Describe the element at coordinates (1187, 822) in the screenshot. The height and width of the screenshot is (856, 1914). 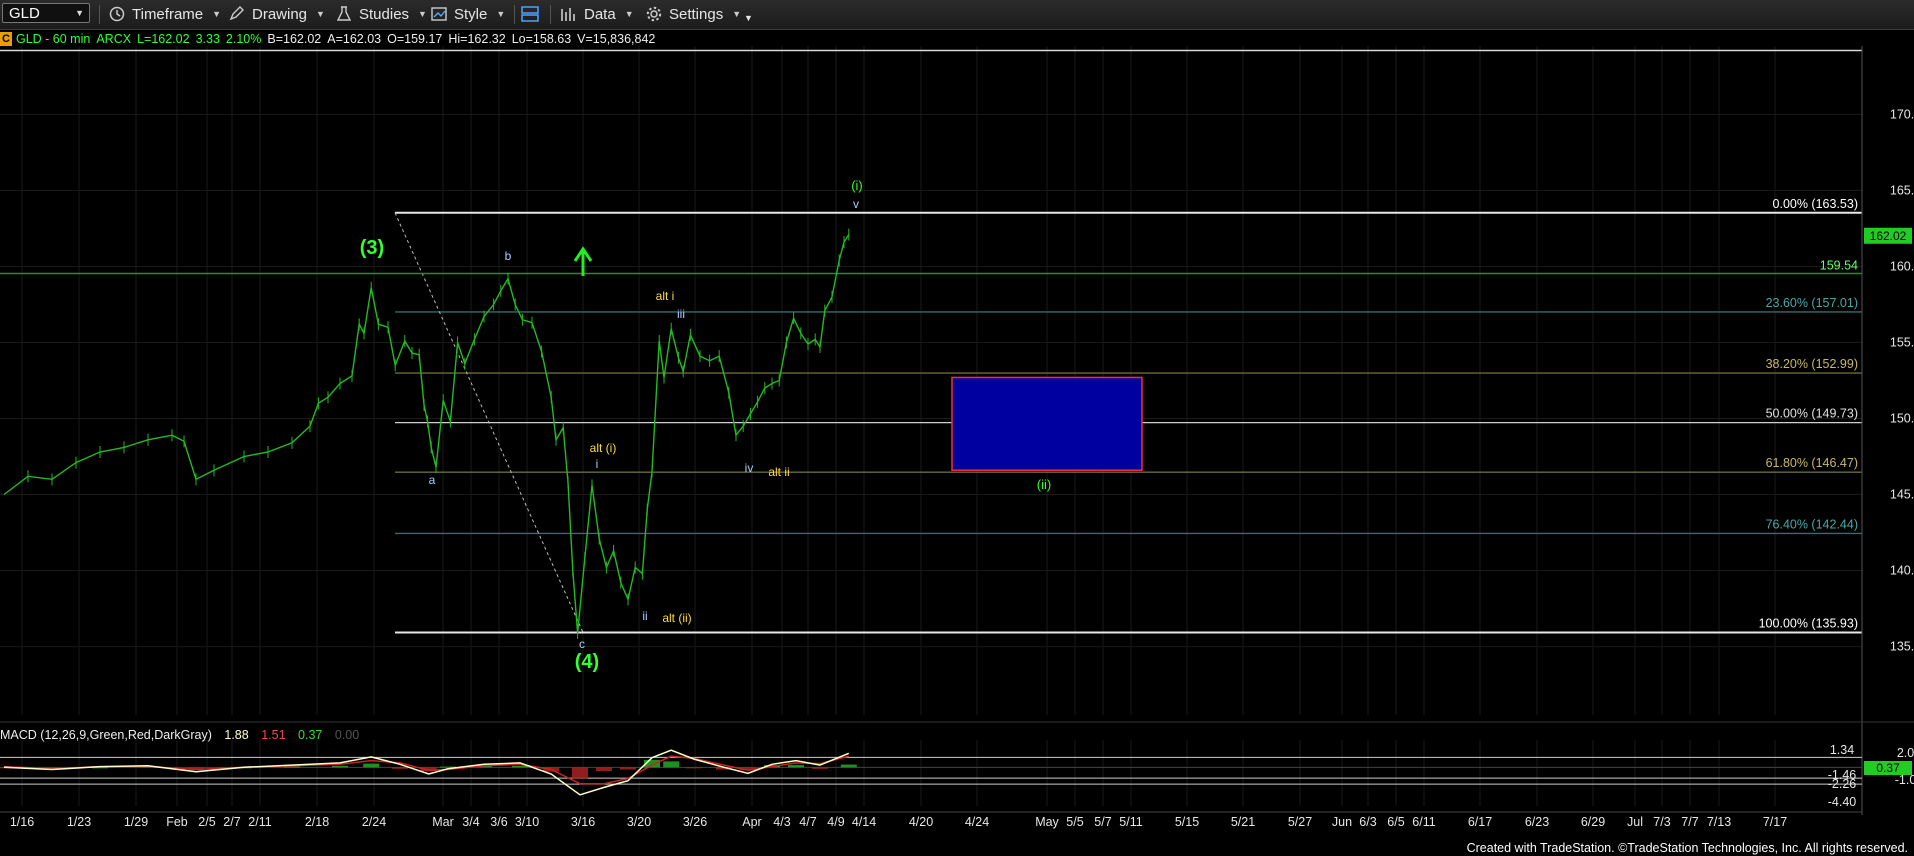
I see `x-tick-label: 5/15` at that location.